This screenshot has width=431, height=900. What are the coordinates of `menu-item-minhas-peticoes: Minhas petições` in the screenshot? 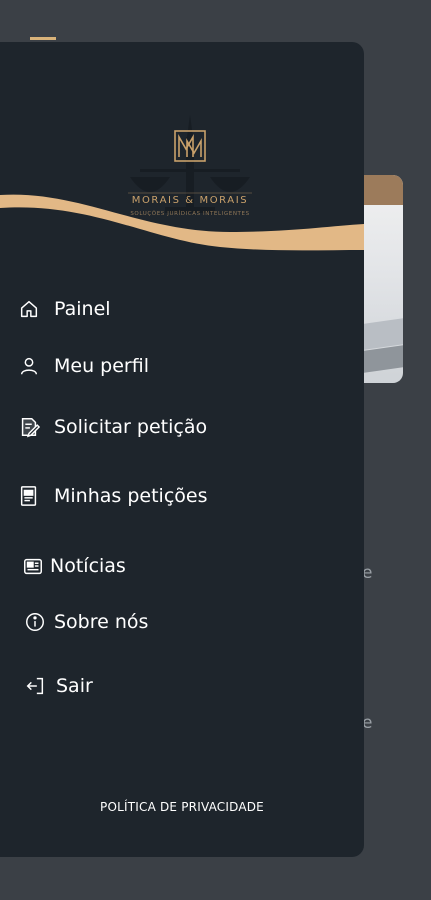 It's located at (112, 496).